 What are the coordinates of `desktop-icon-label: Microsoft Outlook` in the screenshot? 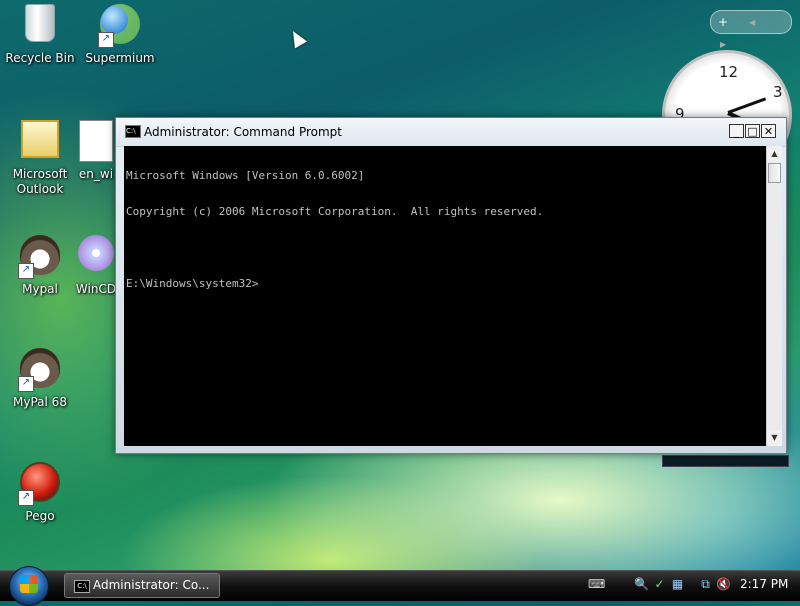 It's located at (40, 181).